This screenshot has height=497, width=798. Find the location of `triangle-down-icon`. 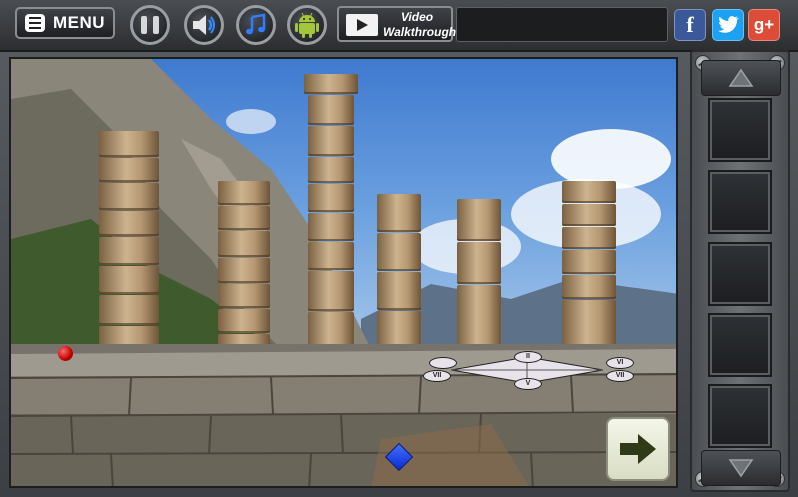

triangle-down-icon is located at coordinates (741, 468).